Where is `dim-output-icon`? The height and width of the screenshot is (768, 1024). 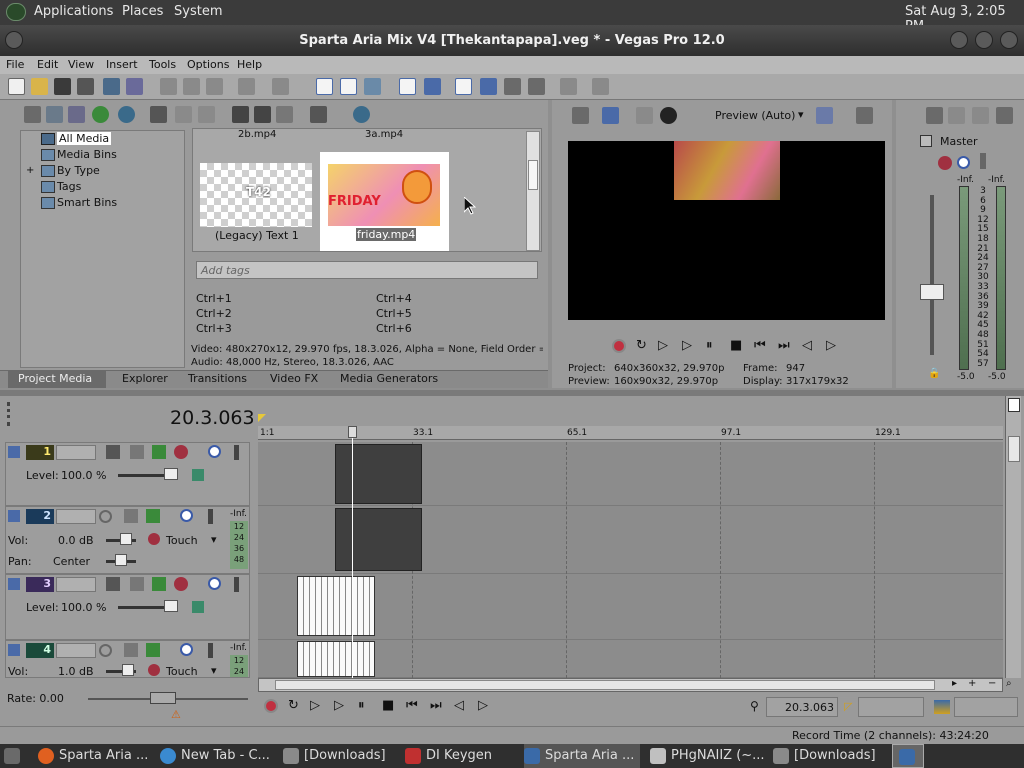
dim-output-icon is located at coordinates (980, 115).